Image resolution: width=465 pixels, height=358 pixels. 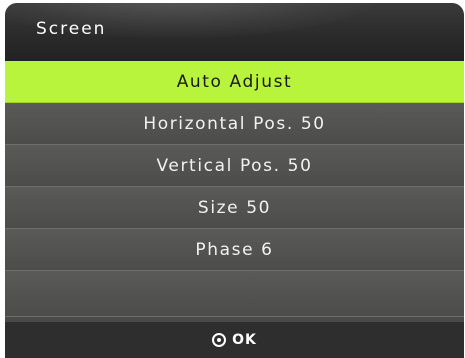 I want to click on menu-item-vertical-pos: Vertical Pos. 50, so click(x=234, y=166).